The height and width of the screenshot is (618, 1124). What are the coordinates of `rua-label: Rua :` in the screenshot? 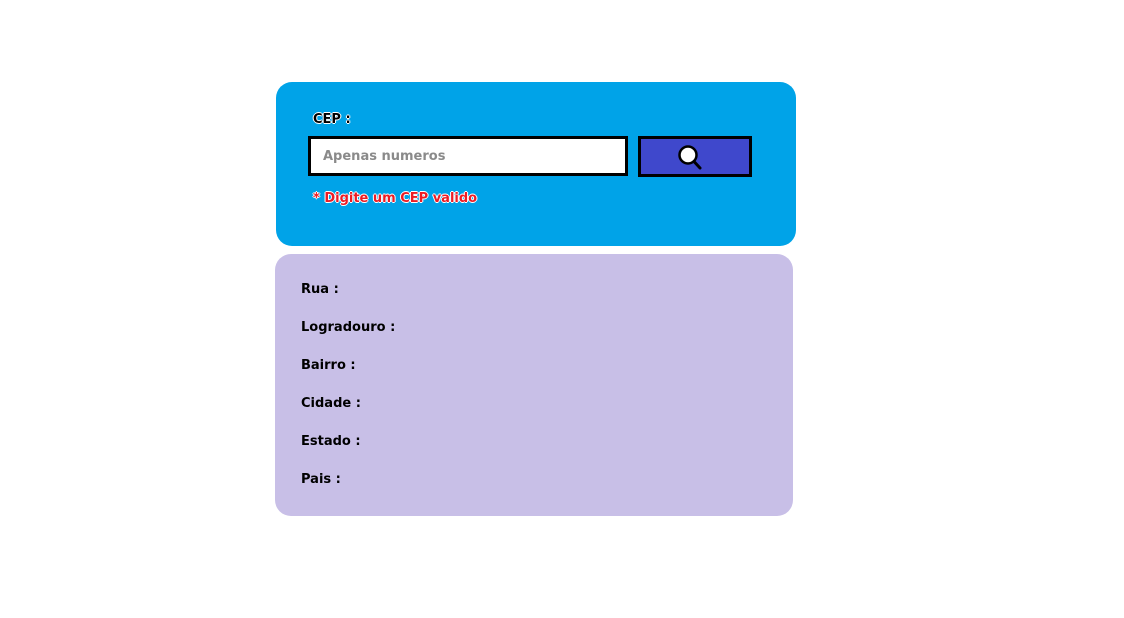 It's located at (320, 289).